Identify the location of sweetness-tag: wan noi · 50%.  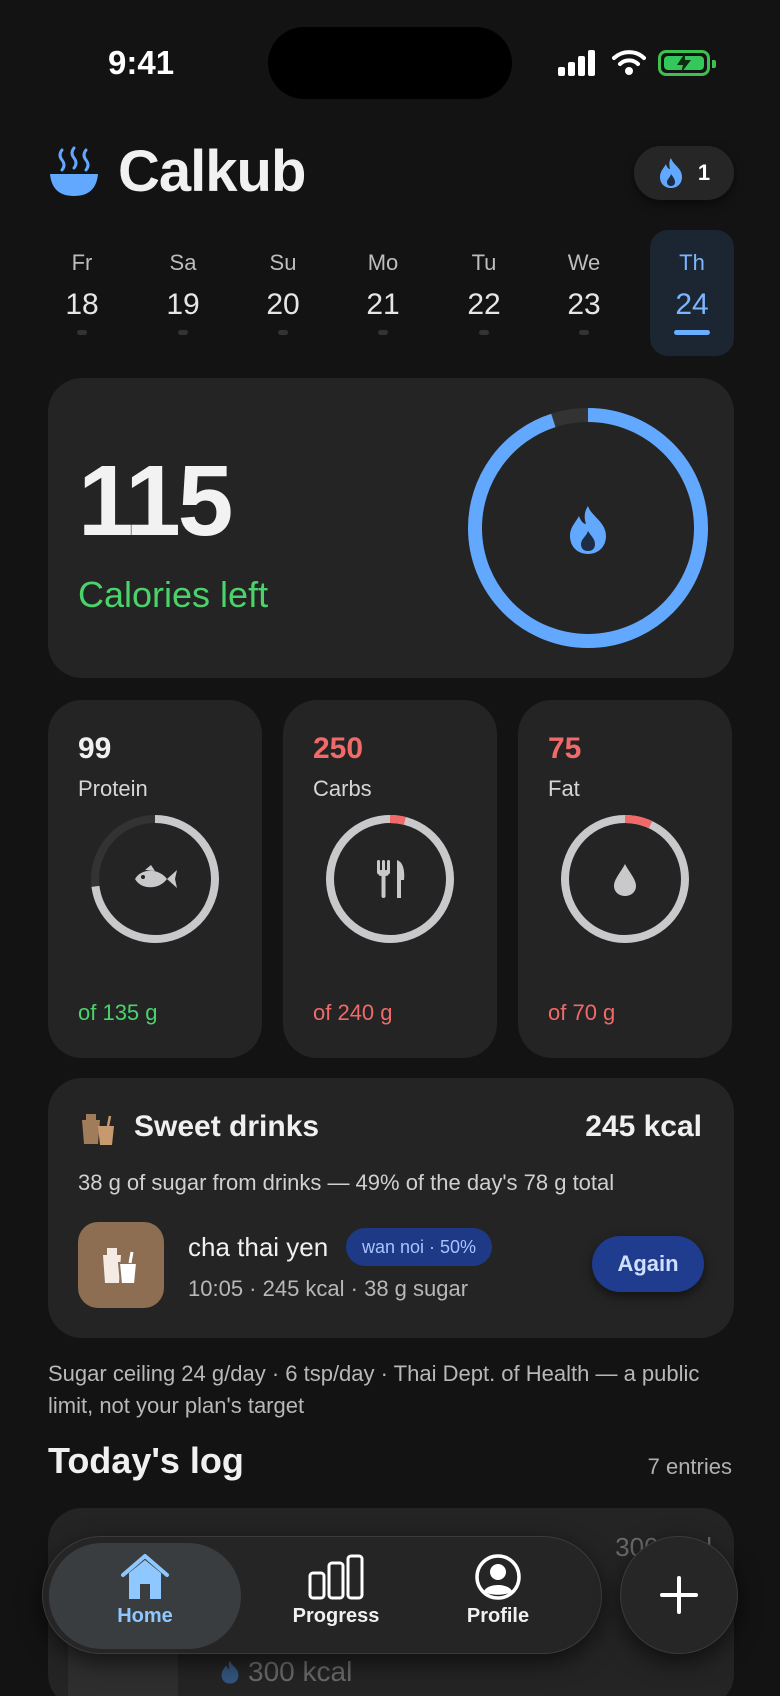
(419, 1247).